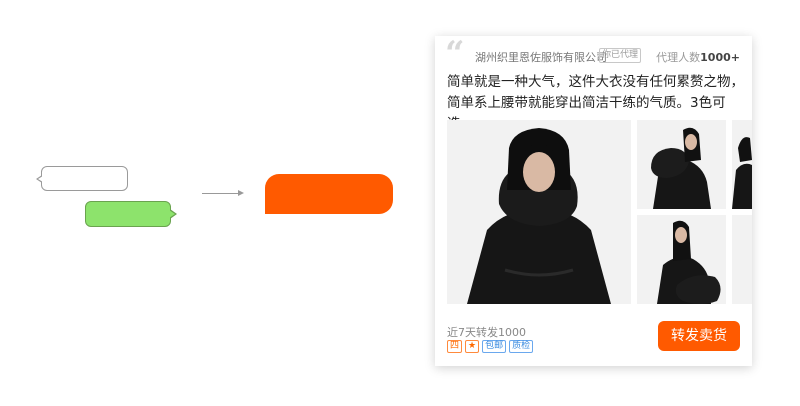  I want to click on service-tags: 四 ★ 包邮 质检, so click(490, 346).